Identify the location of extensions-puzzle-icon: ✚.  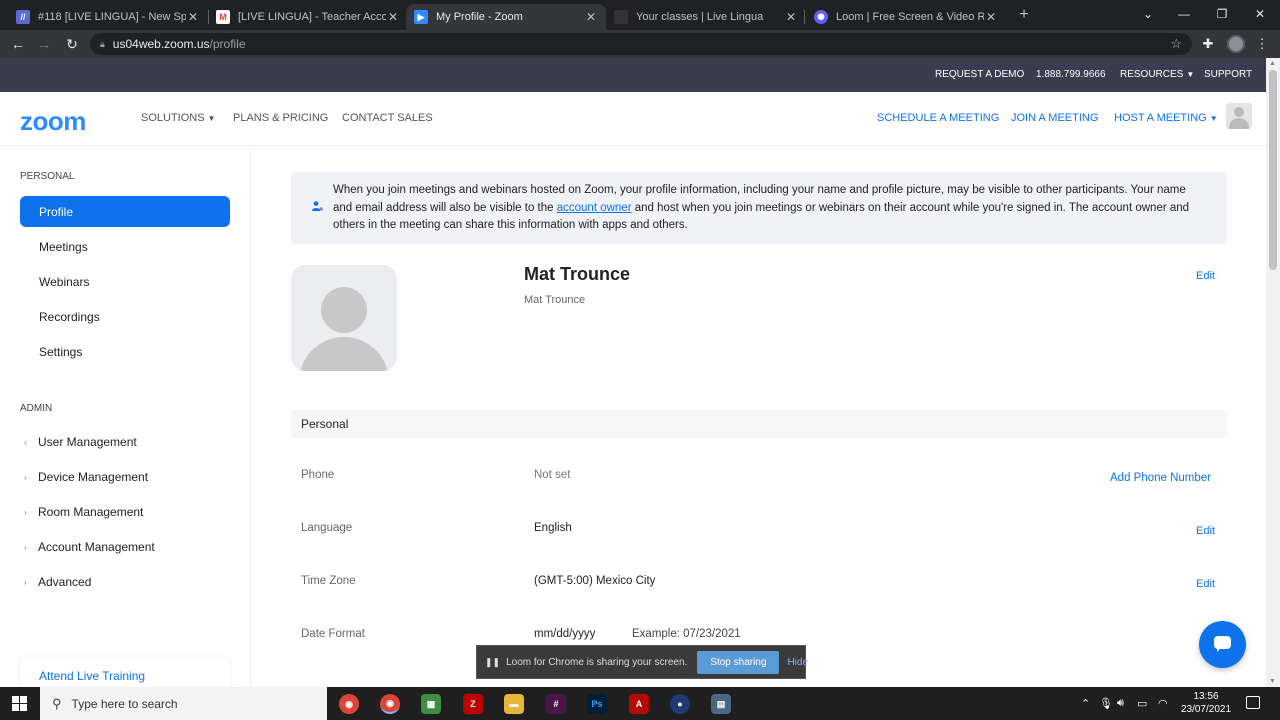
(1208, 44).